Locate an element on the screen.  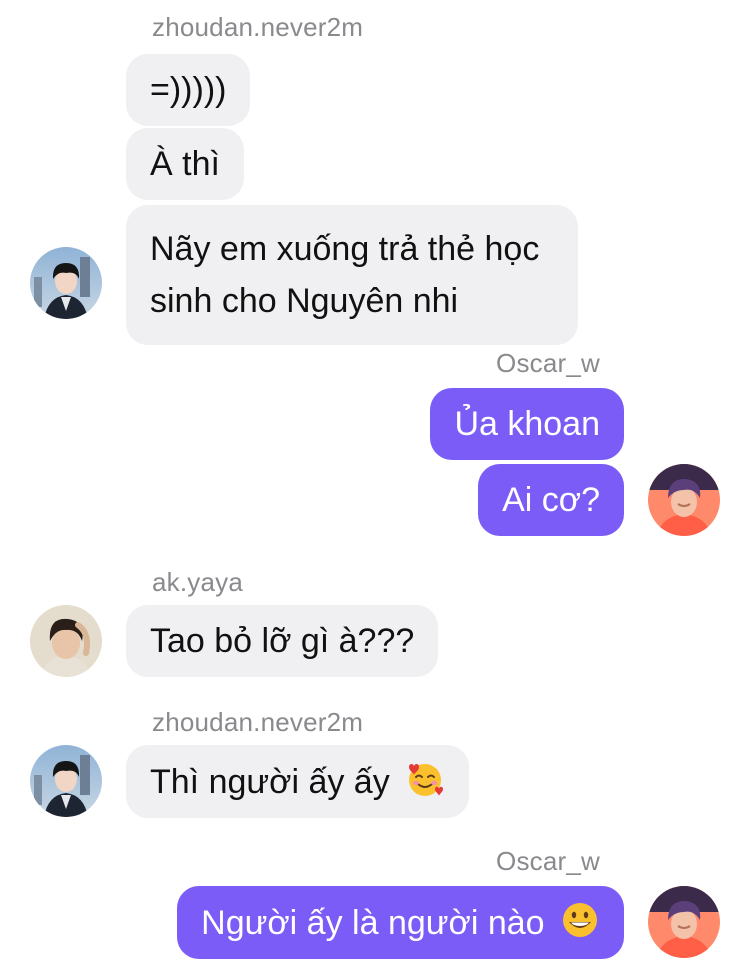
smiling-face-with-hearts-icon is located at coordinates (425, 779).